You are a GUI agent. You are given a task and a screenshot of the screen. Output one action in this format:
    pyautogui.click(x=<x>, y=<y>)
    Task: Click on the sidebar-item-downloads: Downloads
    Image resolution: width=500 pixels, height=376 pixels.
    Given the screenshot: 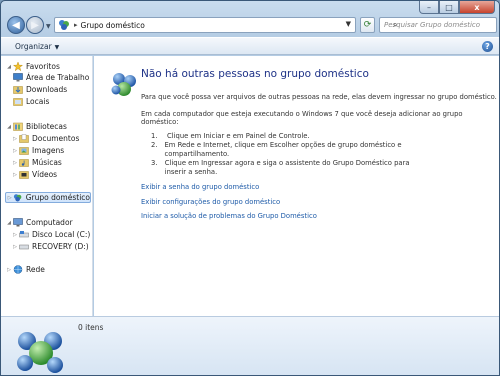 What is the action you would take?
    pyautogui.click(x=40, y=89)
    